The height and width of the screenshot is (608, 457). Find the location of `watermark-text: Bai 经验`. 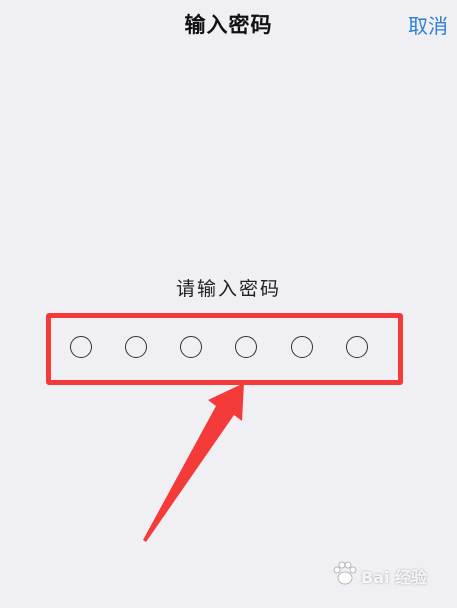

watermark-text: Bai 经验 is located at coordinates (394, 577).